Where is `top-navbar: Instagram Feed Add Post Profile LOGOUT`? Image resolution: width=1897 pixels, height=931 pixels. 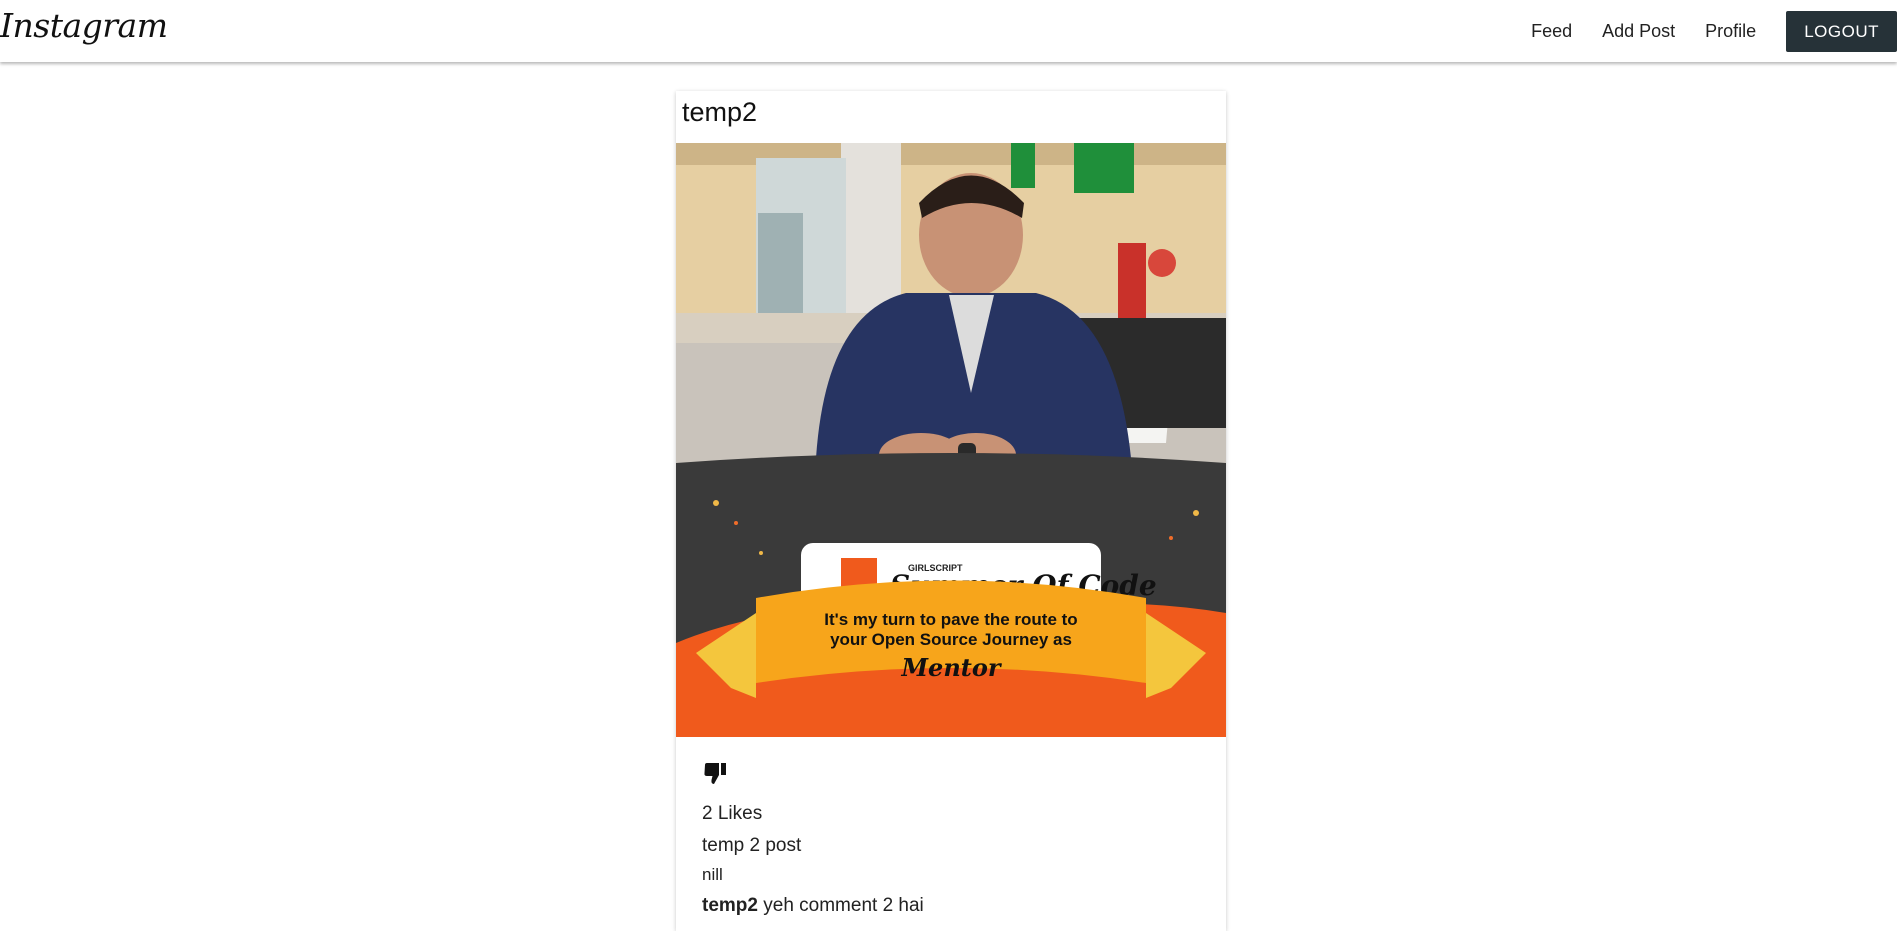 top-navbar: Instagram Feed Add Post Profile LOGOUT is located at coordinates (948, 31).